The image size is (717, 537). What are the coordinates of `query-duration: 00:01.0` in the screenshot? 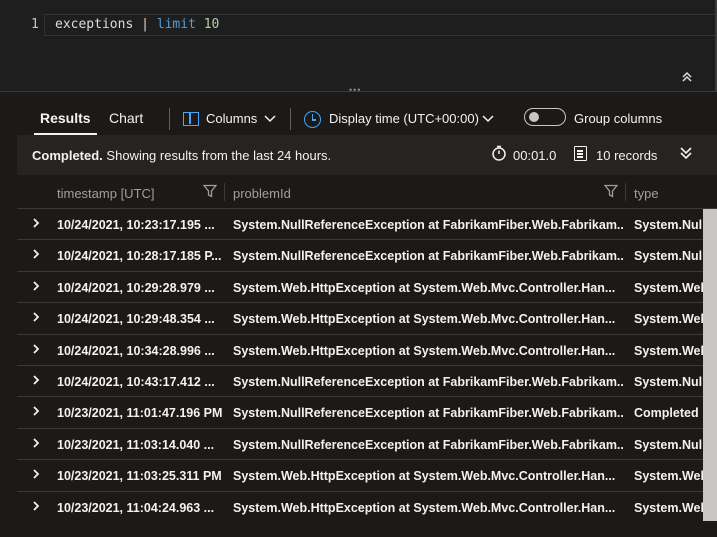 It's located at (535, 155).